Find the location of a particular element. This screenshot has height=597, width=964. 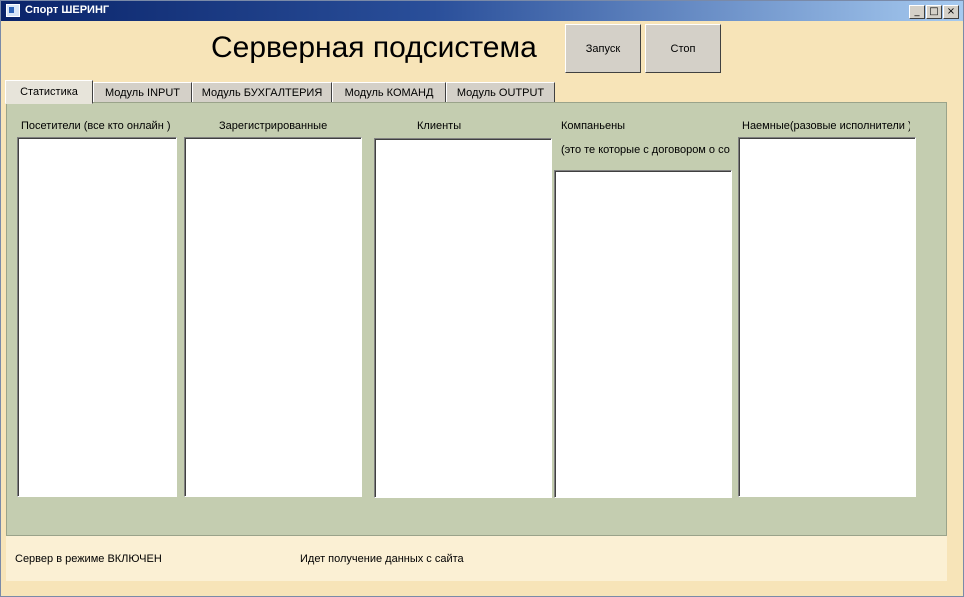

tab-module-output: Модуль OUTPUT is located at coordinates (500, 92).